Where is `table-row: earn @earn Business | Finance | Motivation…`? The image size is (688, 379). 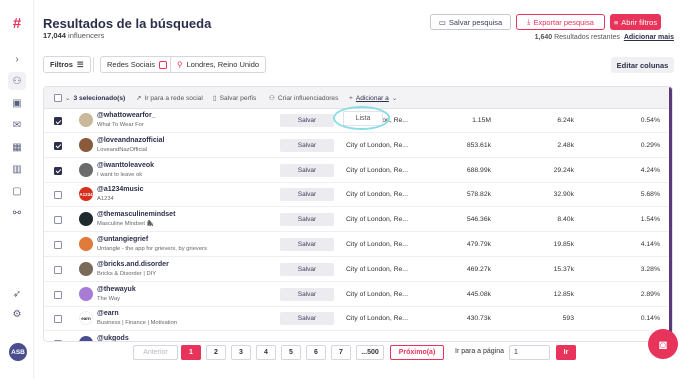 table-row: earn @earn Business | Finance | Motivation… is located at coordinates (358, 319).